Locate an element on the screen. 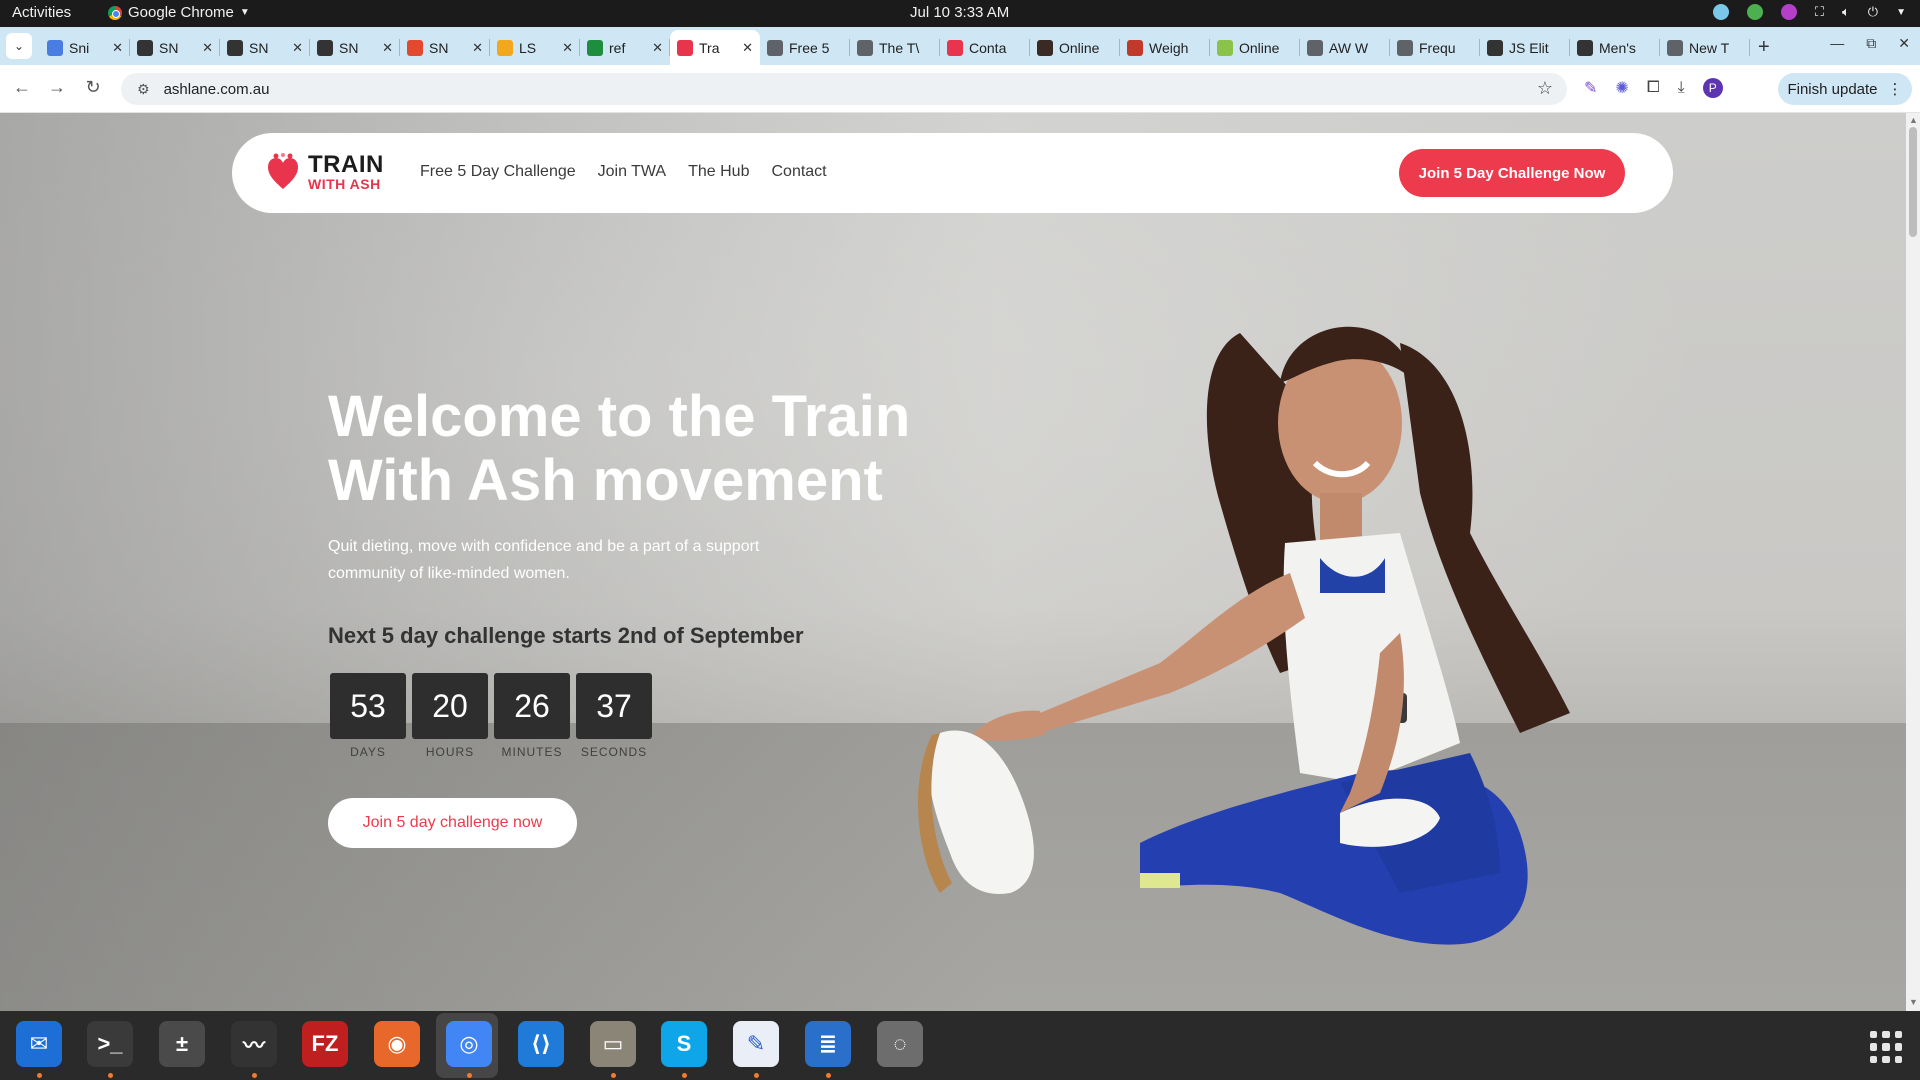  browser-tab: ref ✕ is located at coordinates (625, 47).